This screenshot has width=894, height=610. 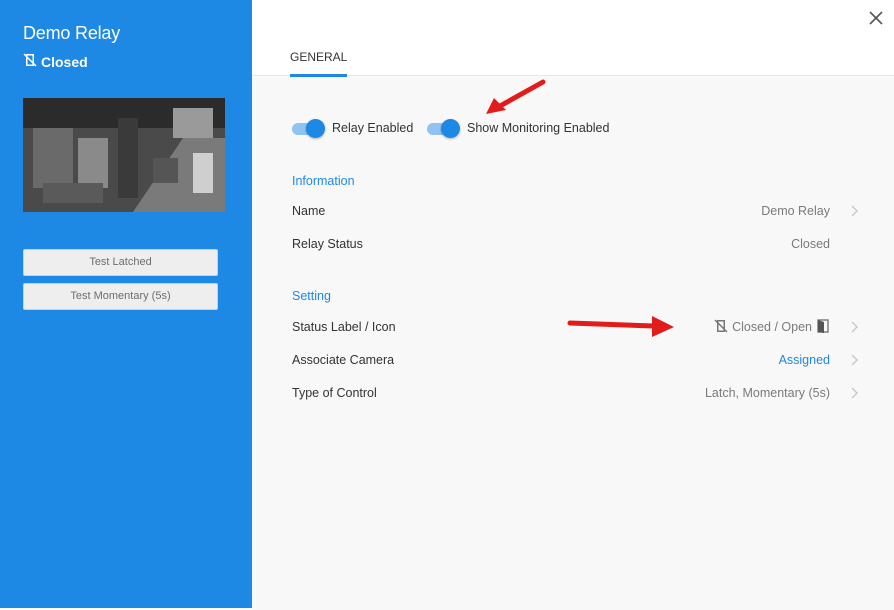 What do you see at coordinates (575, 393) in the screenshot?
I see `type-of-control-row: Type of Control Latch, Momentary (5s)` at bounding box center [575, 393].